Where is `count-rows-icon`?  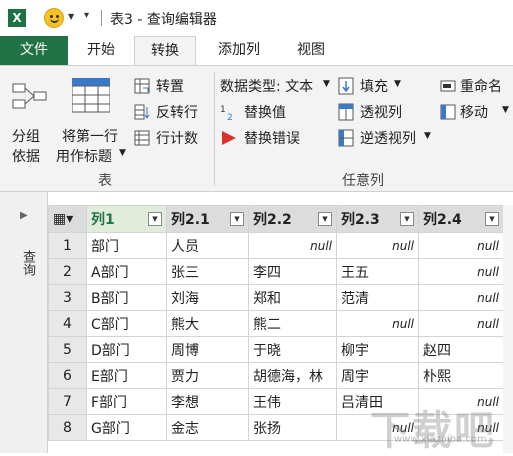 count-rows-icon is located at coordinates (142, 138).